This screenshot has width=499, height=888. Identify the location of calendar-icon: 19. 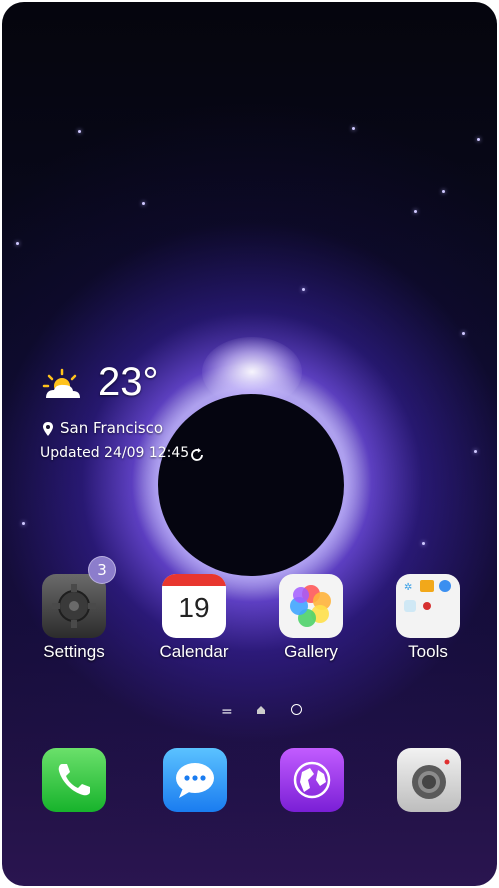
(194, 606).